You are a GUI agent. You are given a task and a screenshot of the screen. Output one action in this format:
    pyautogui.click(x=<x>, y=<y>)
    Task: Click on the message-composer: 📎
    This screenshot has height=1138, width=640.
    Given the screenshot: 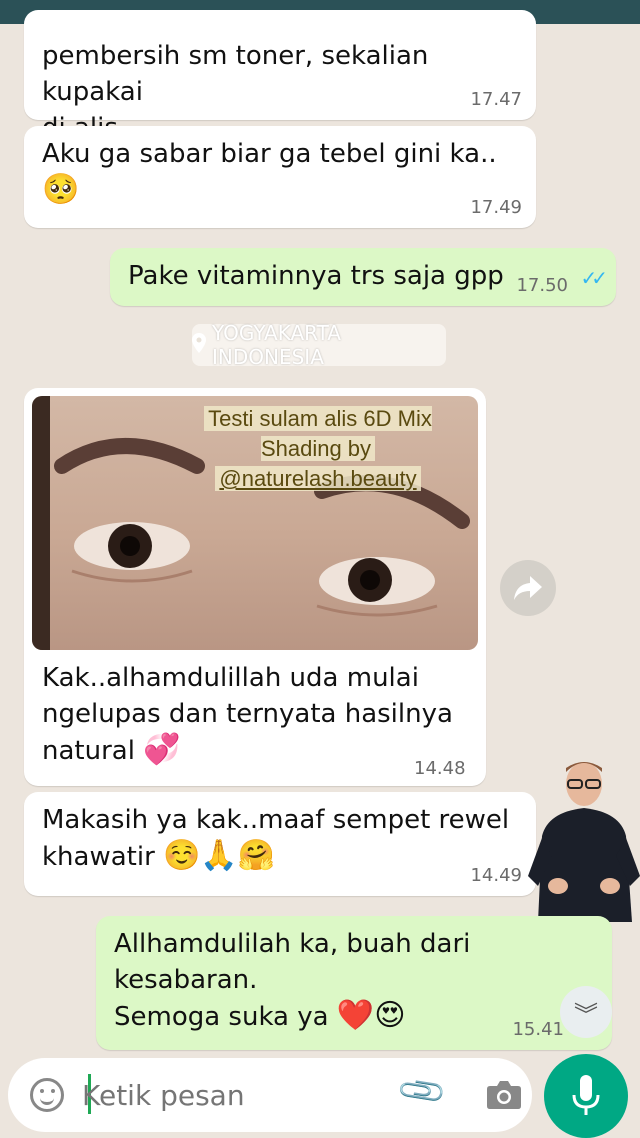 What is the action you would take?
    pyautogui.click(x=270, y=1095)
    